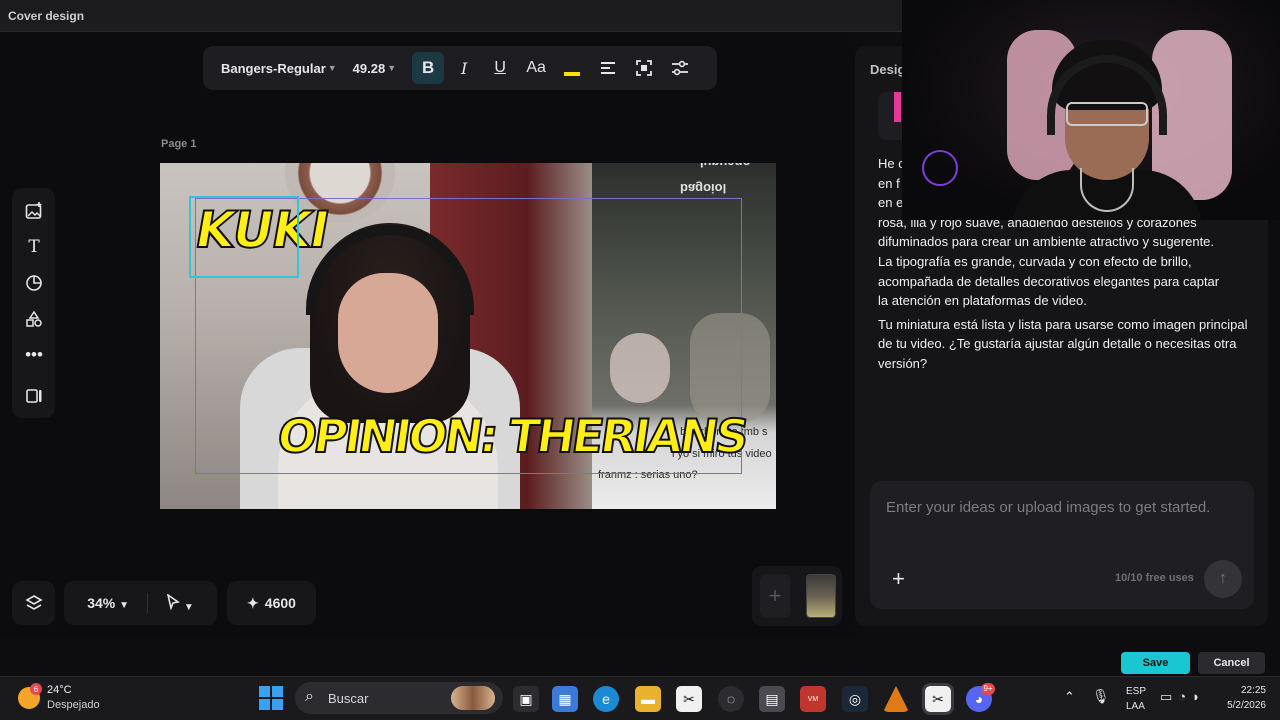 This screenshot has height=720, width=1280. What do you see at coordinates (33, 303) in the screenshot?
I see `left-toolbar: T •••` at bounding box center [33, 303].